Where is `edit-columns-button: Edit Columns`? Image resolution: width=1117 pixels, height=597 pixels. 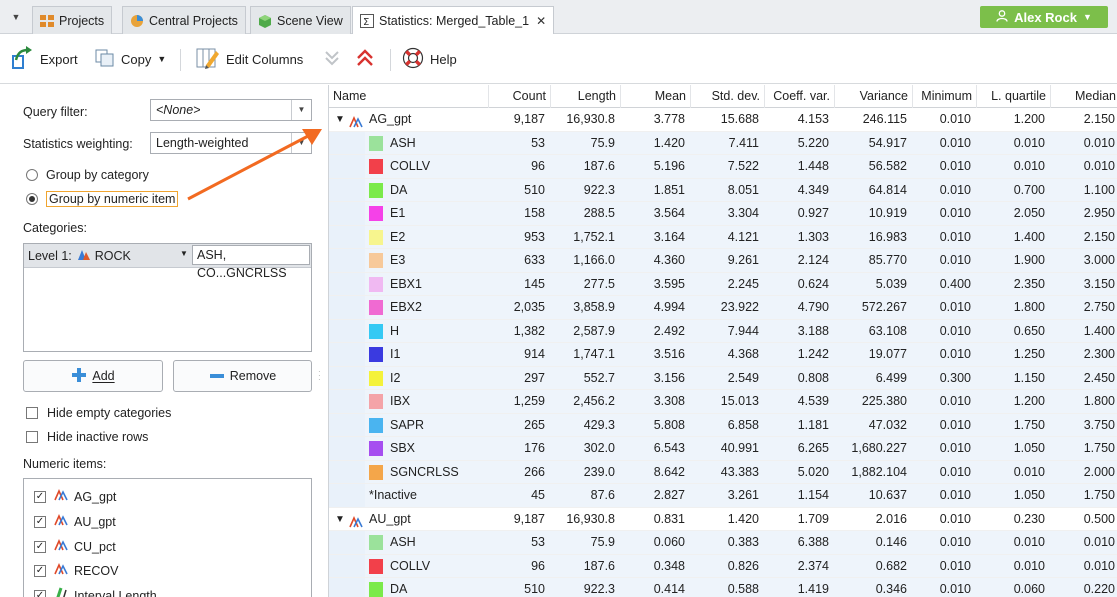
edit-columns-button: Edit Columns is located at coordinates (249, 59).